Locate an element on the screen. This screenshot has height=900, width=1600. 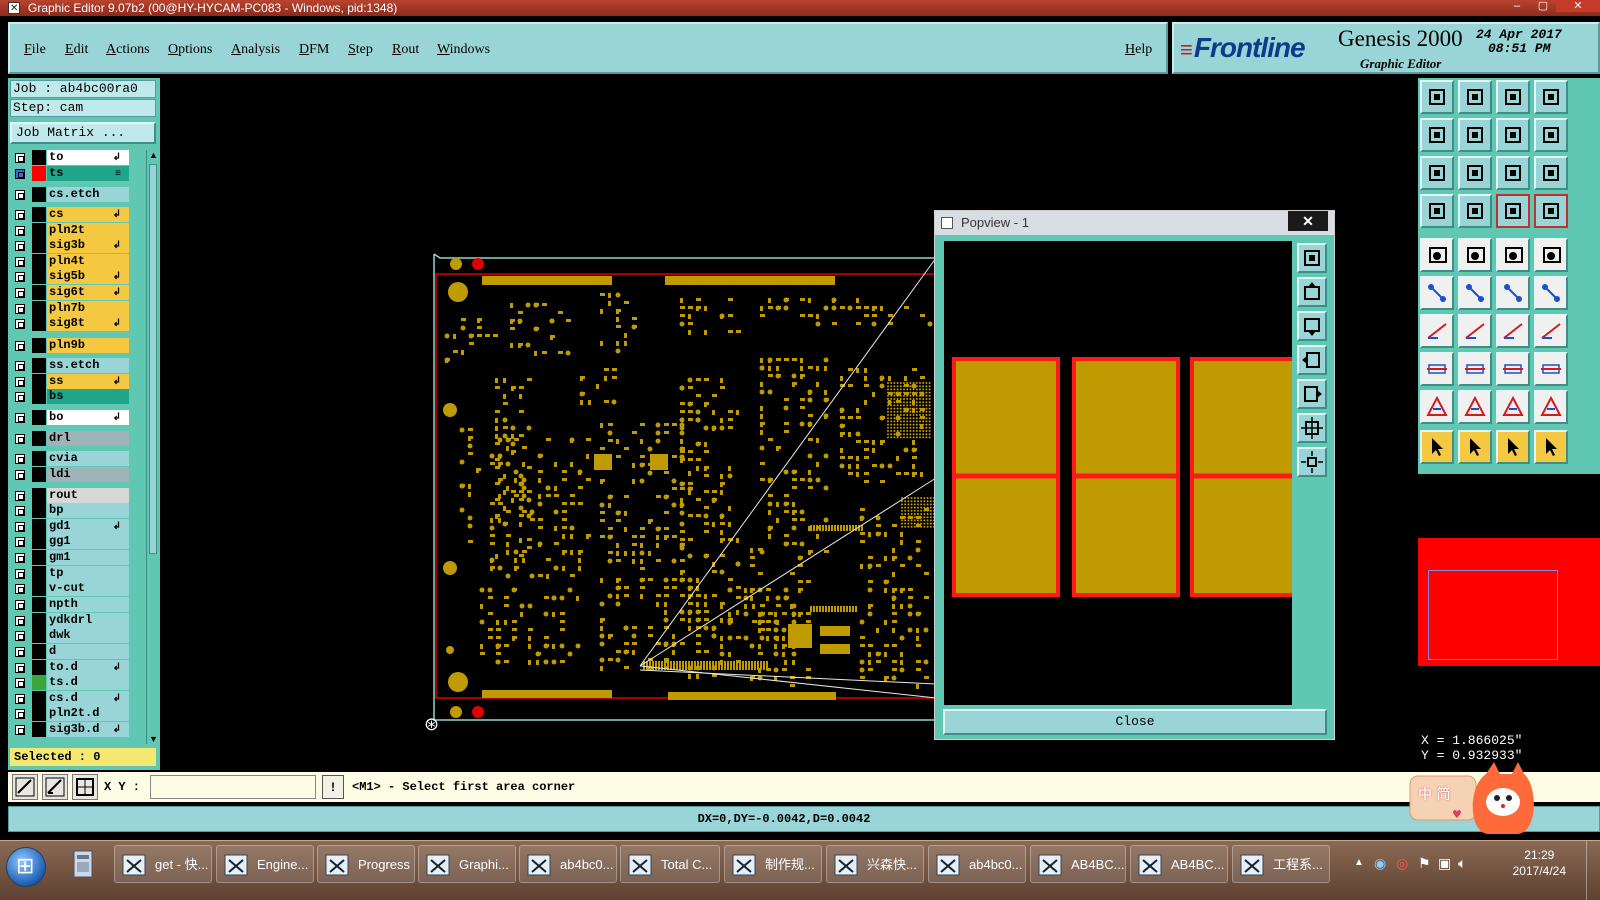
zoom-window-icon is located at coordinates (1513, 135).